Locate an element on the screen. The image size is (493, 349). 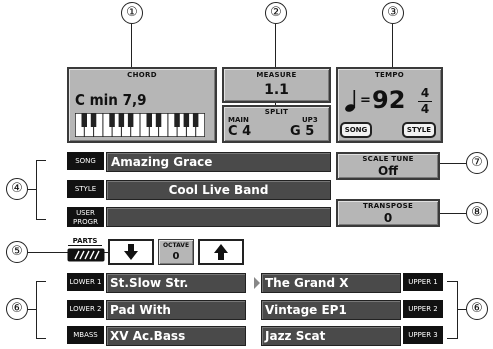
measure-panel: MEASURE 1.1 is located at coordinates (276, 85).